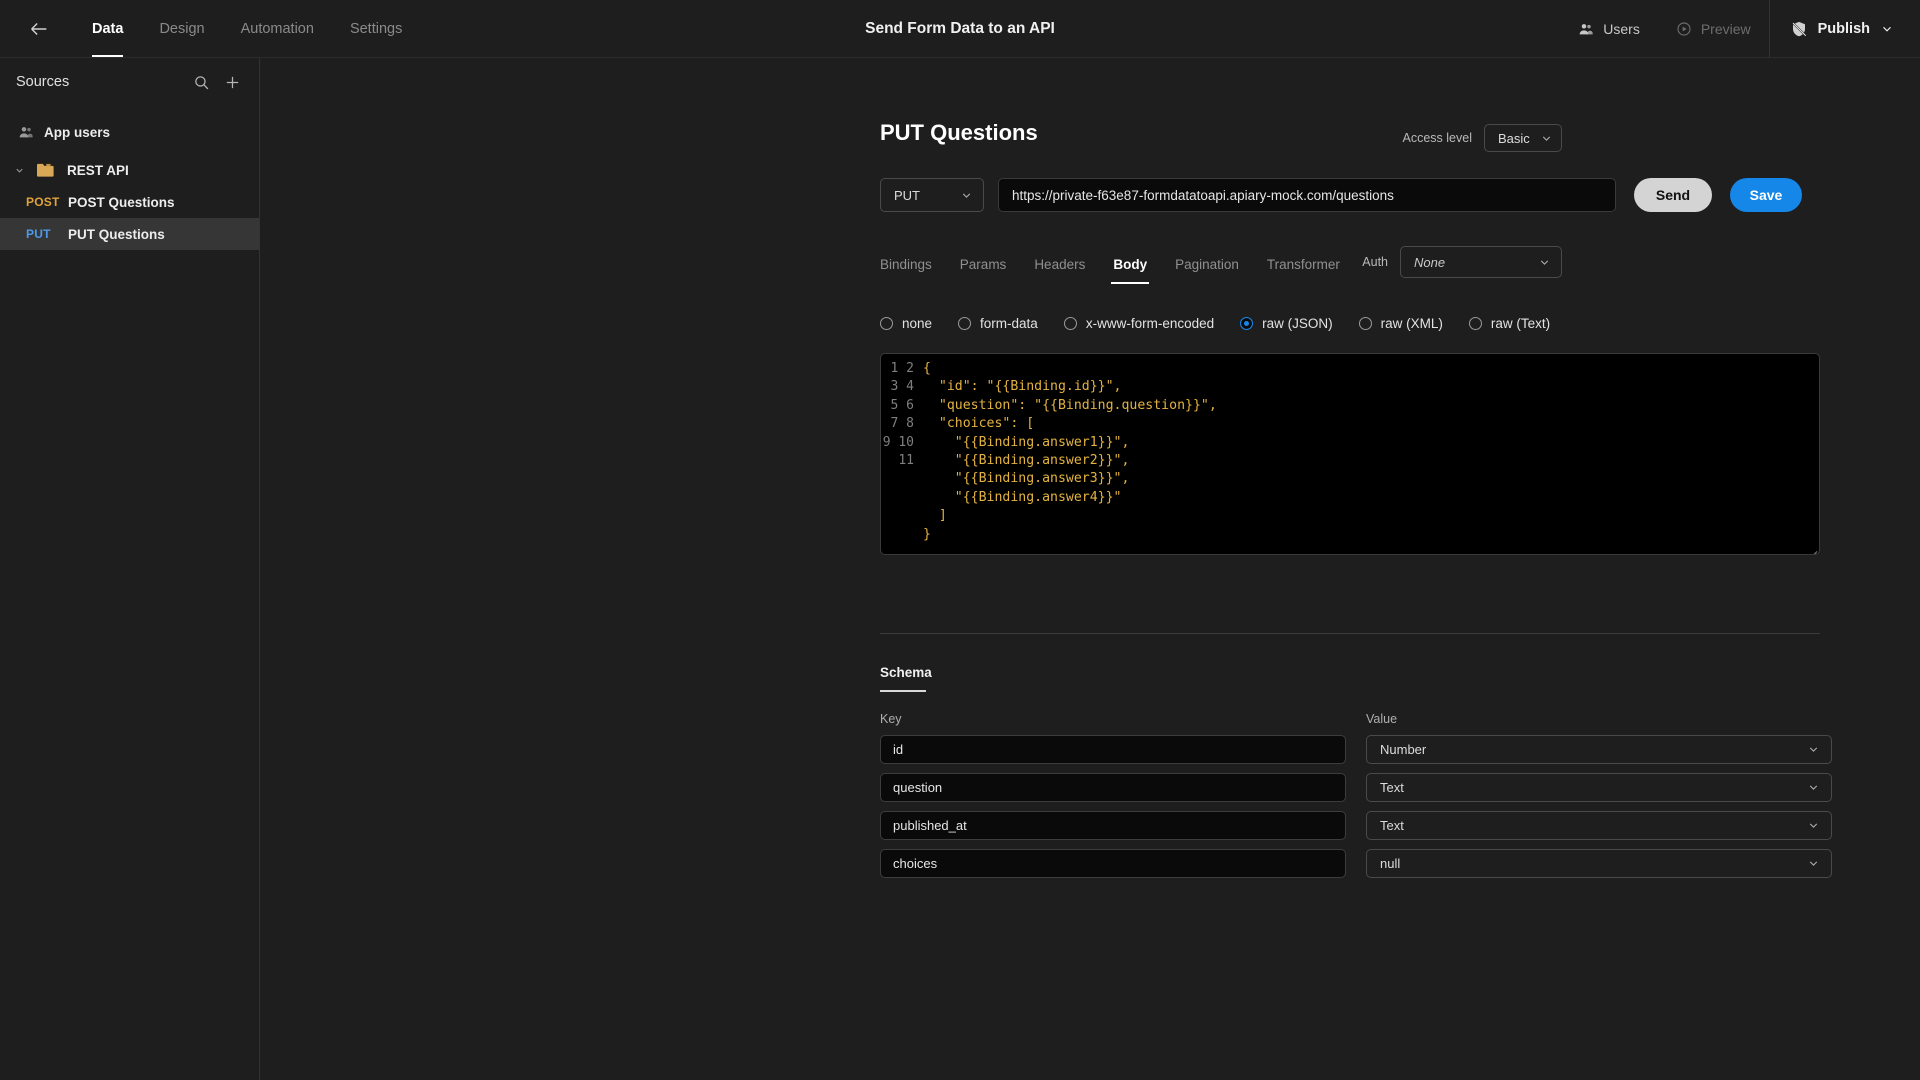  I want to click on save-label: Save, so click(1766, 195).